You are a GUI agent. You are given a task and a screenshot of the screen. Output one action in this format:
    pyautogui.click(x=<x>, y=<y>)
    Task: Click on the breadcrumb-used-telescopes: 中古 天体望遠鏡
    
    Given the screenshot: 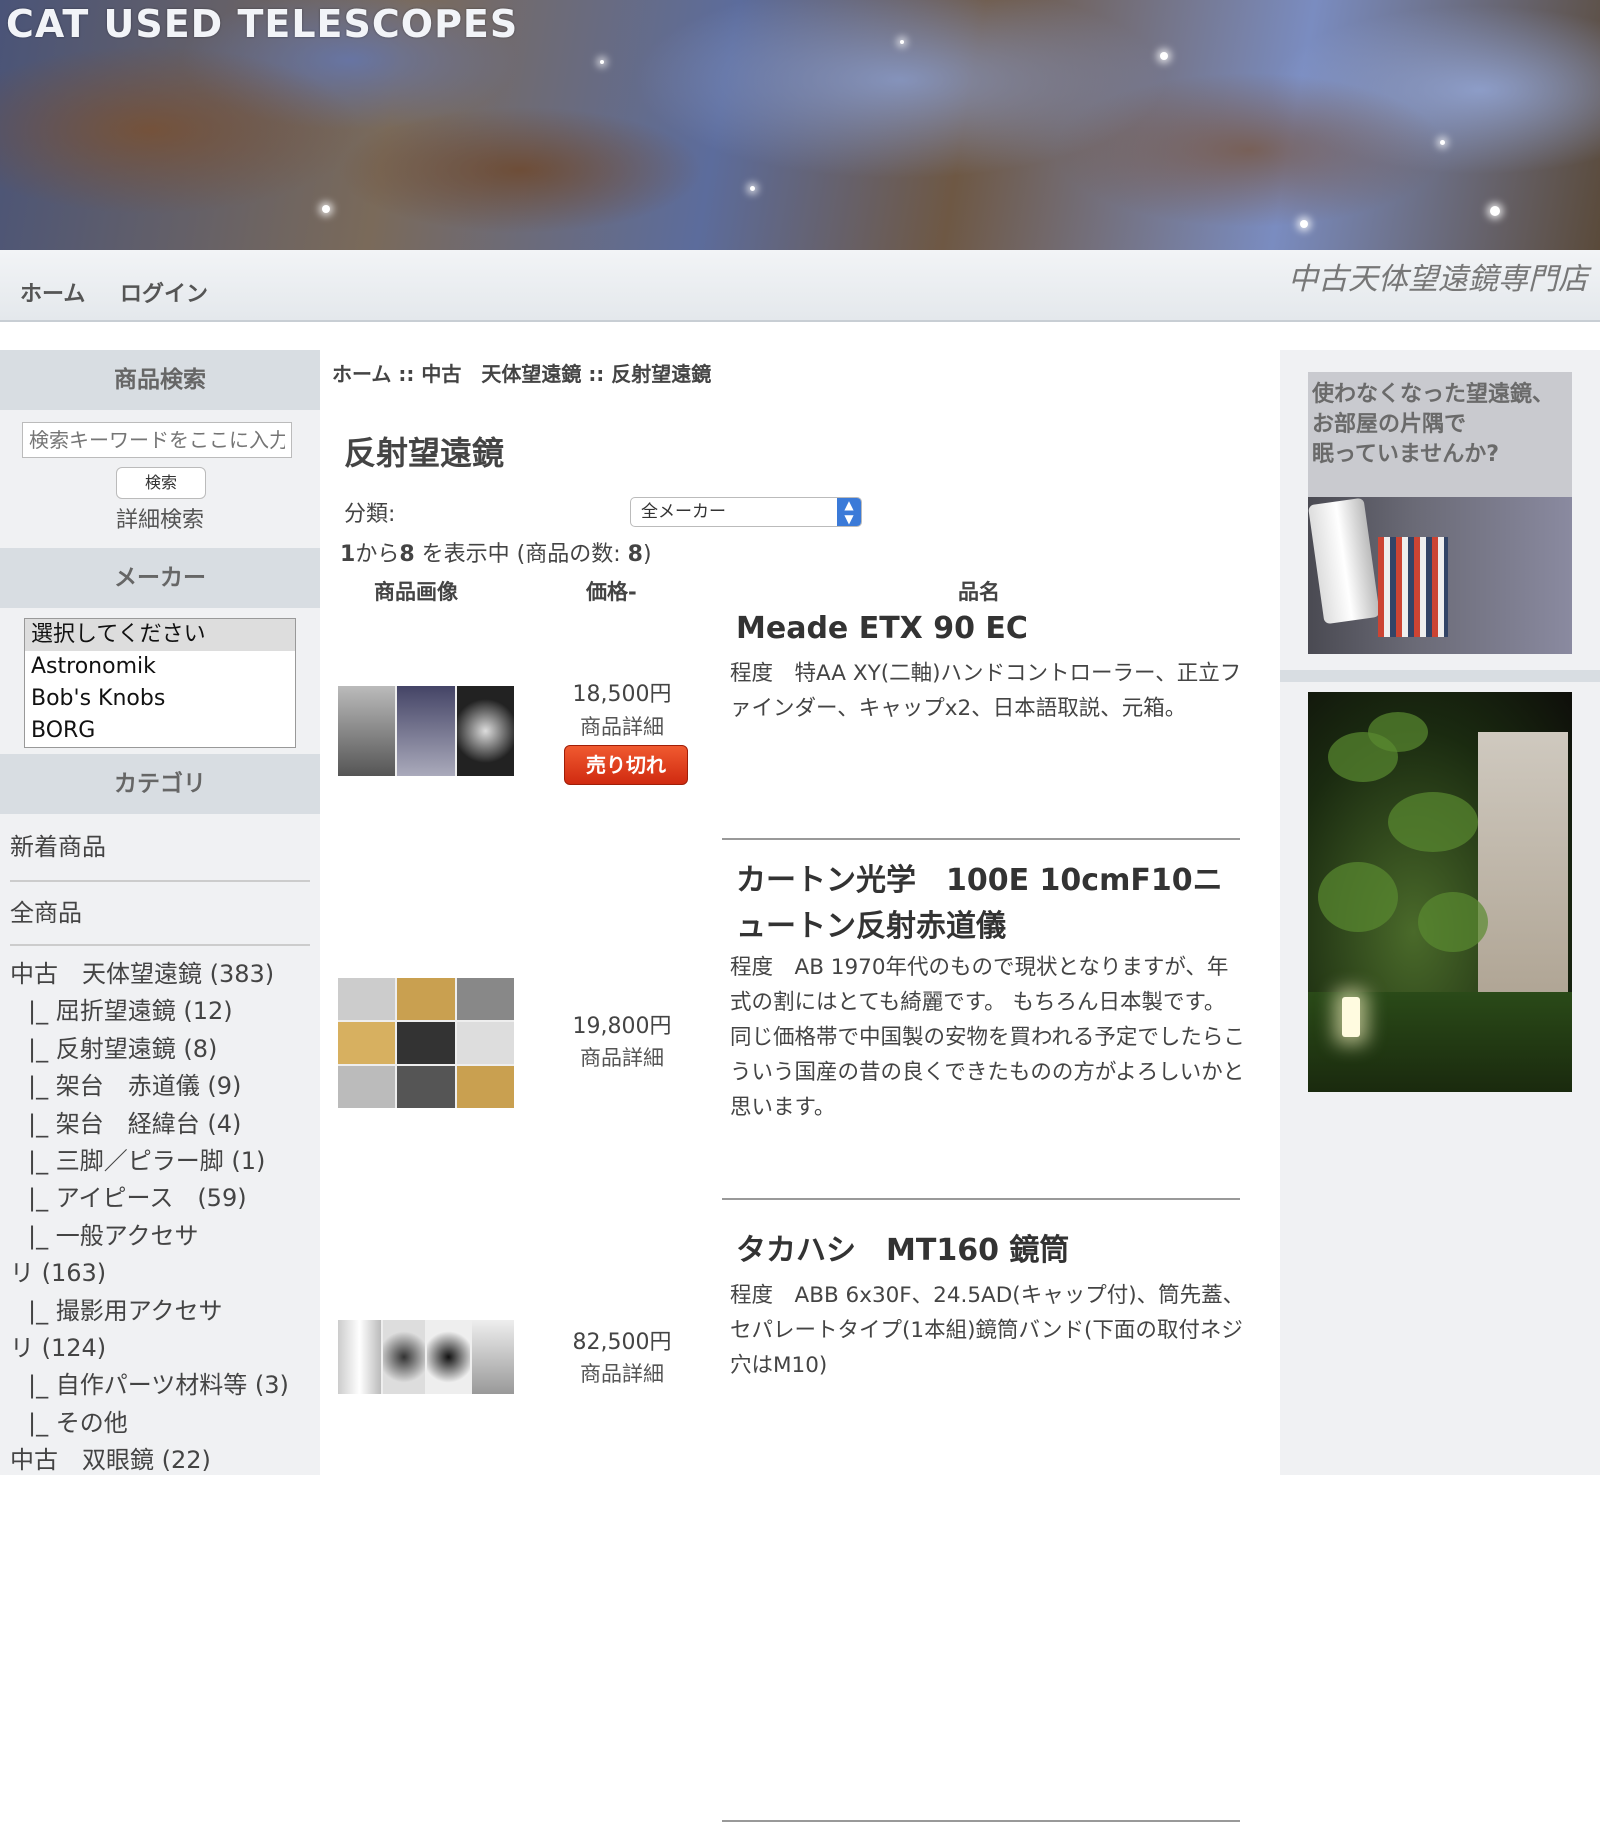 What is the action you would take?
    pyautogui.click(x=501, y=374)
    